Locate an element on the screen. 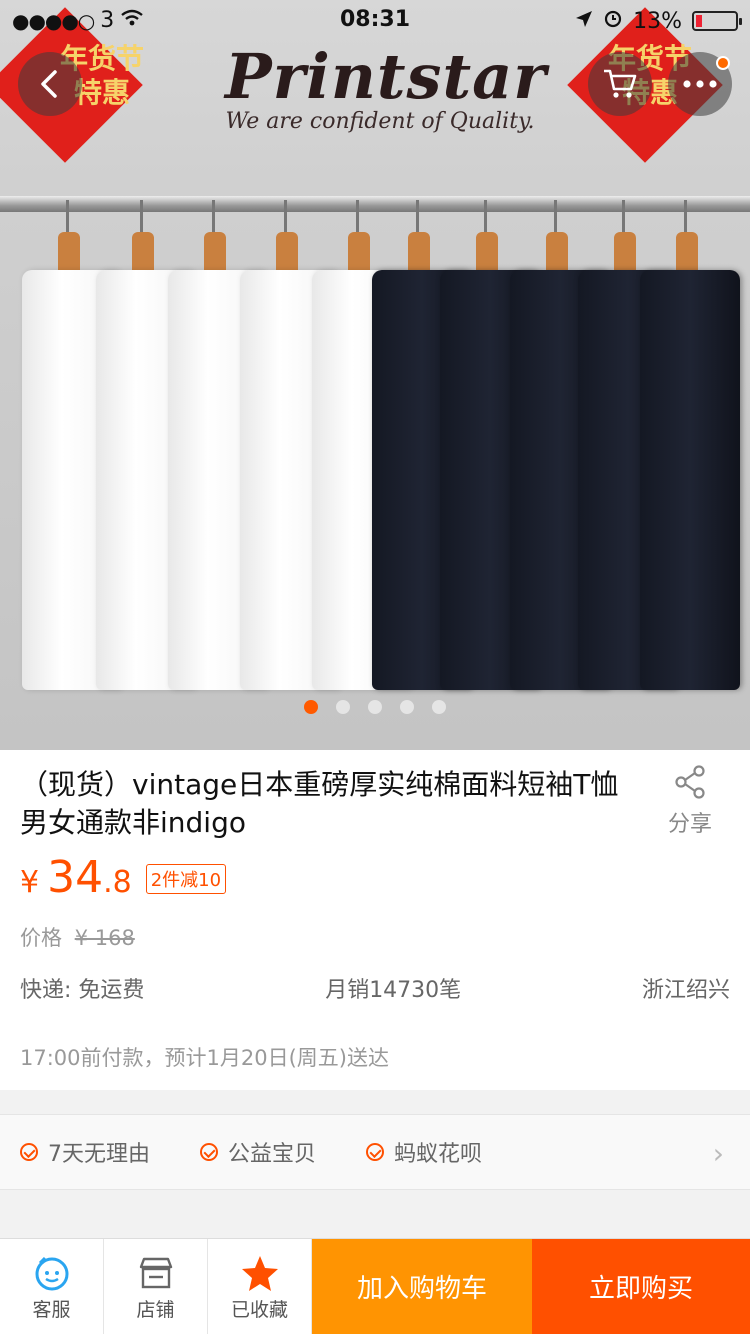 The width and height of the screenshot is (750, 1334). shop-button: 店铺 is located at coordinates (156, 1286).